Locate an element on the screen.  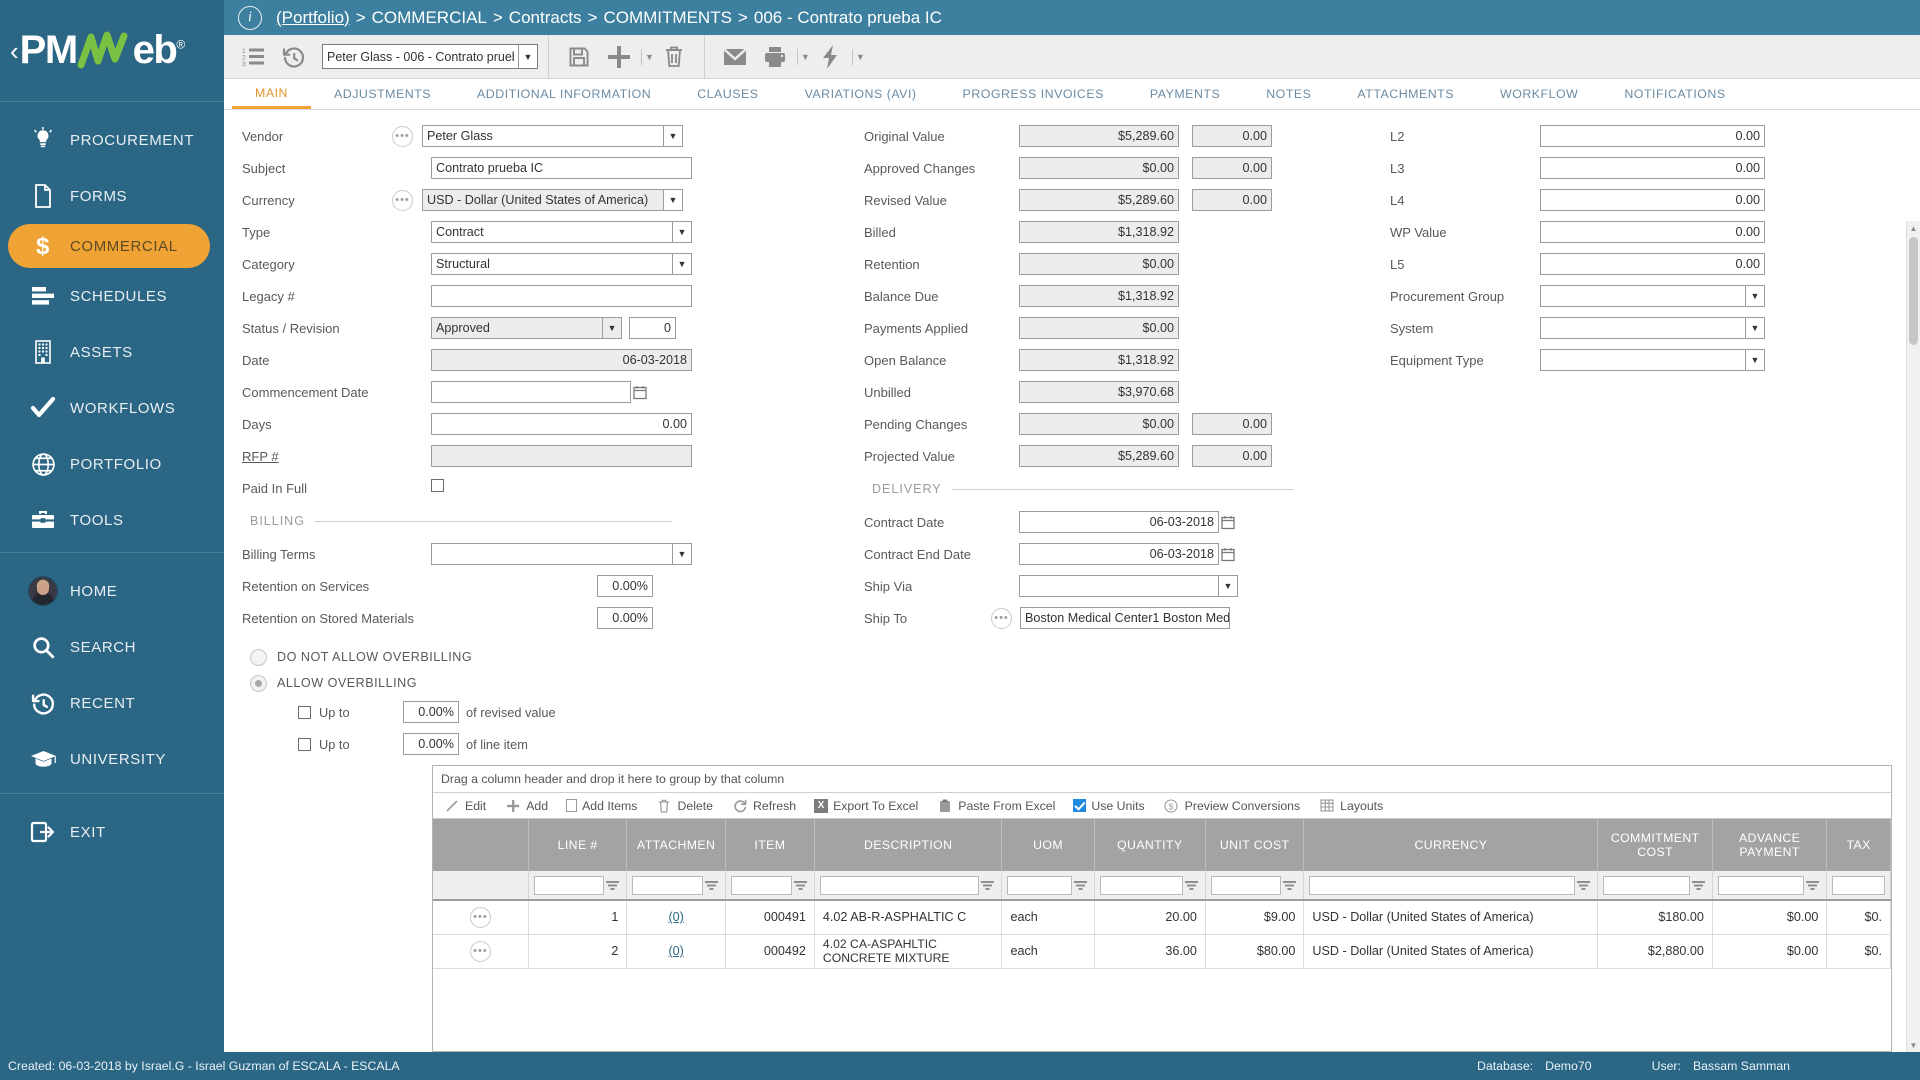
grid-edit-button: Edit is located at coordinates (464, 805).